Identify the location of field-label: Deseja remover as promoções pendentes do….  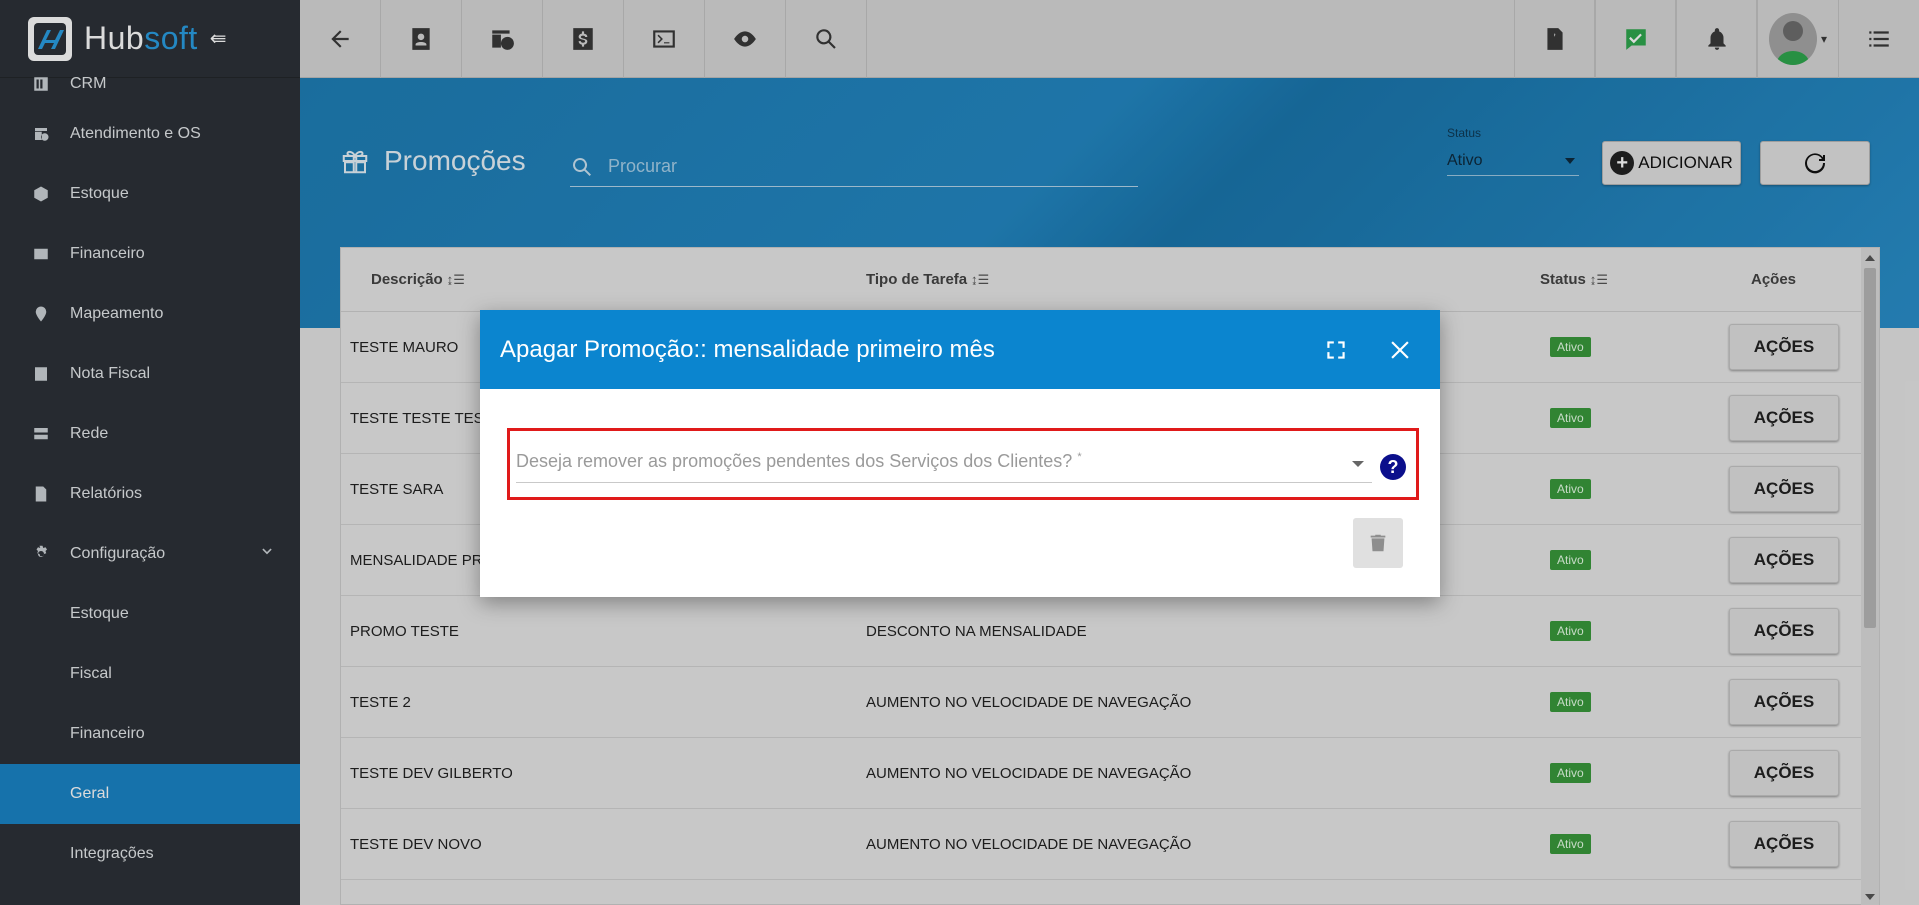
(799, 461).